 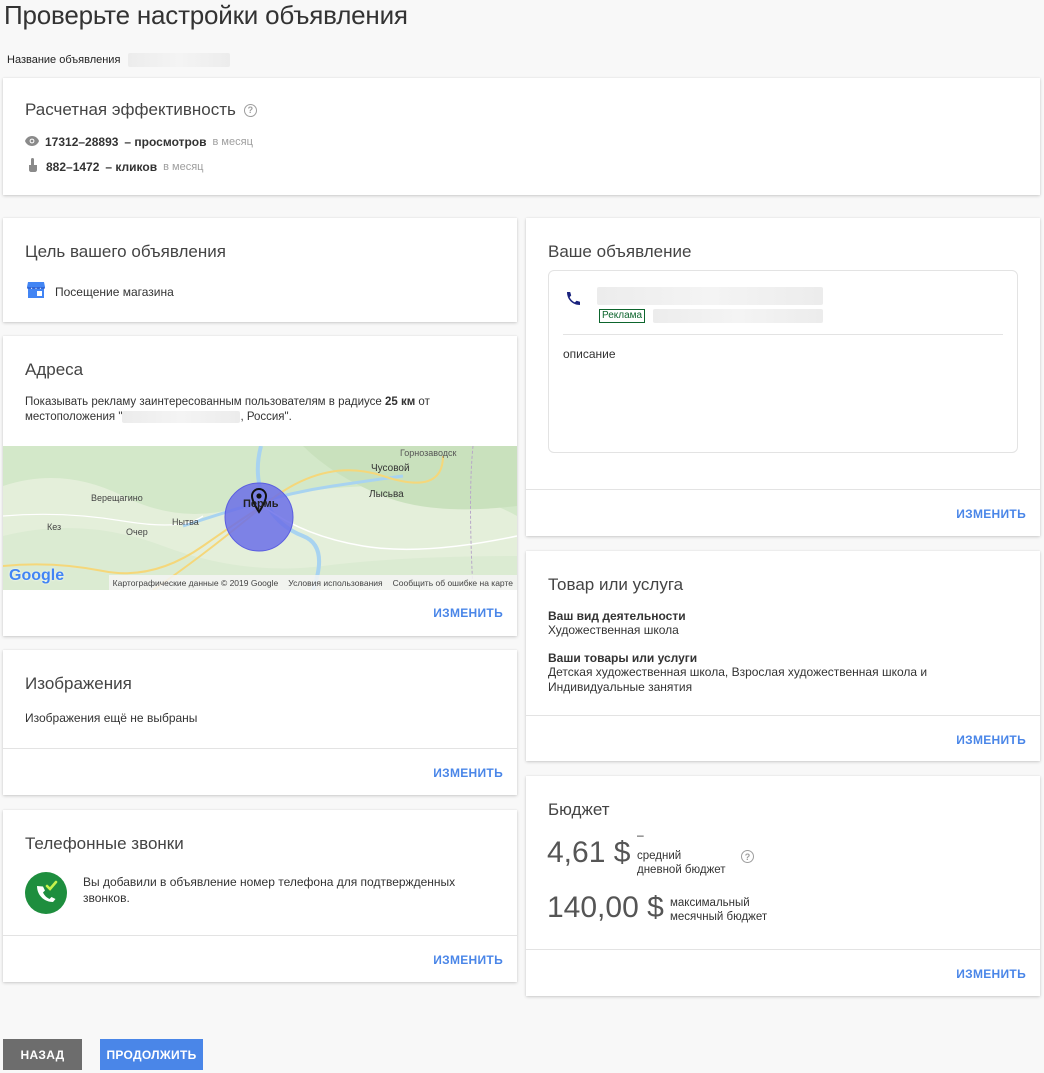 What do you see at coordinates (125, 251) in the screenshot?
I see `goal-title: Цель вашего объявления` at bounding box center [125, 251].